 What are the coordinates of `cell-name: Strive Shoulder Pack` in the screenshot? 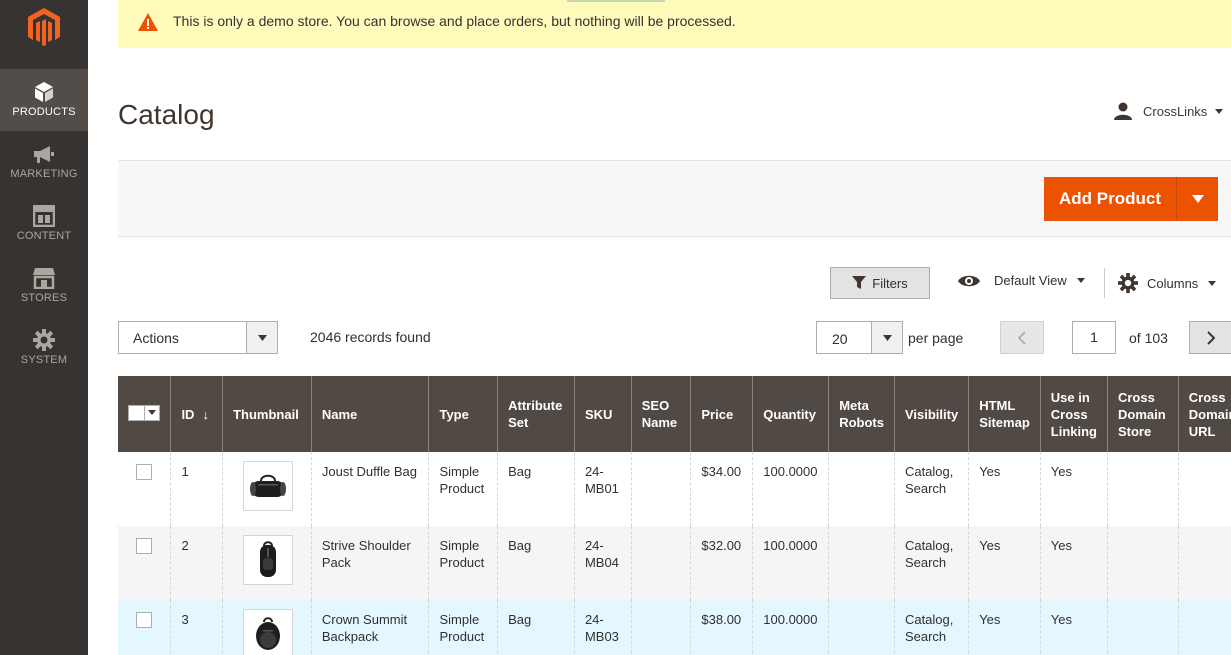 It's located at (369, 563).